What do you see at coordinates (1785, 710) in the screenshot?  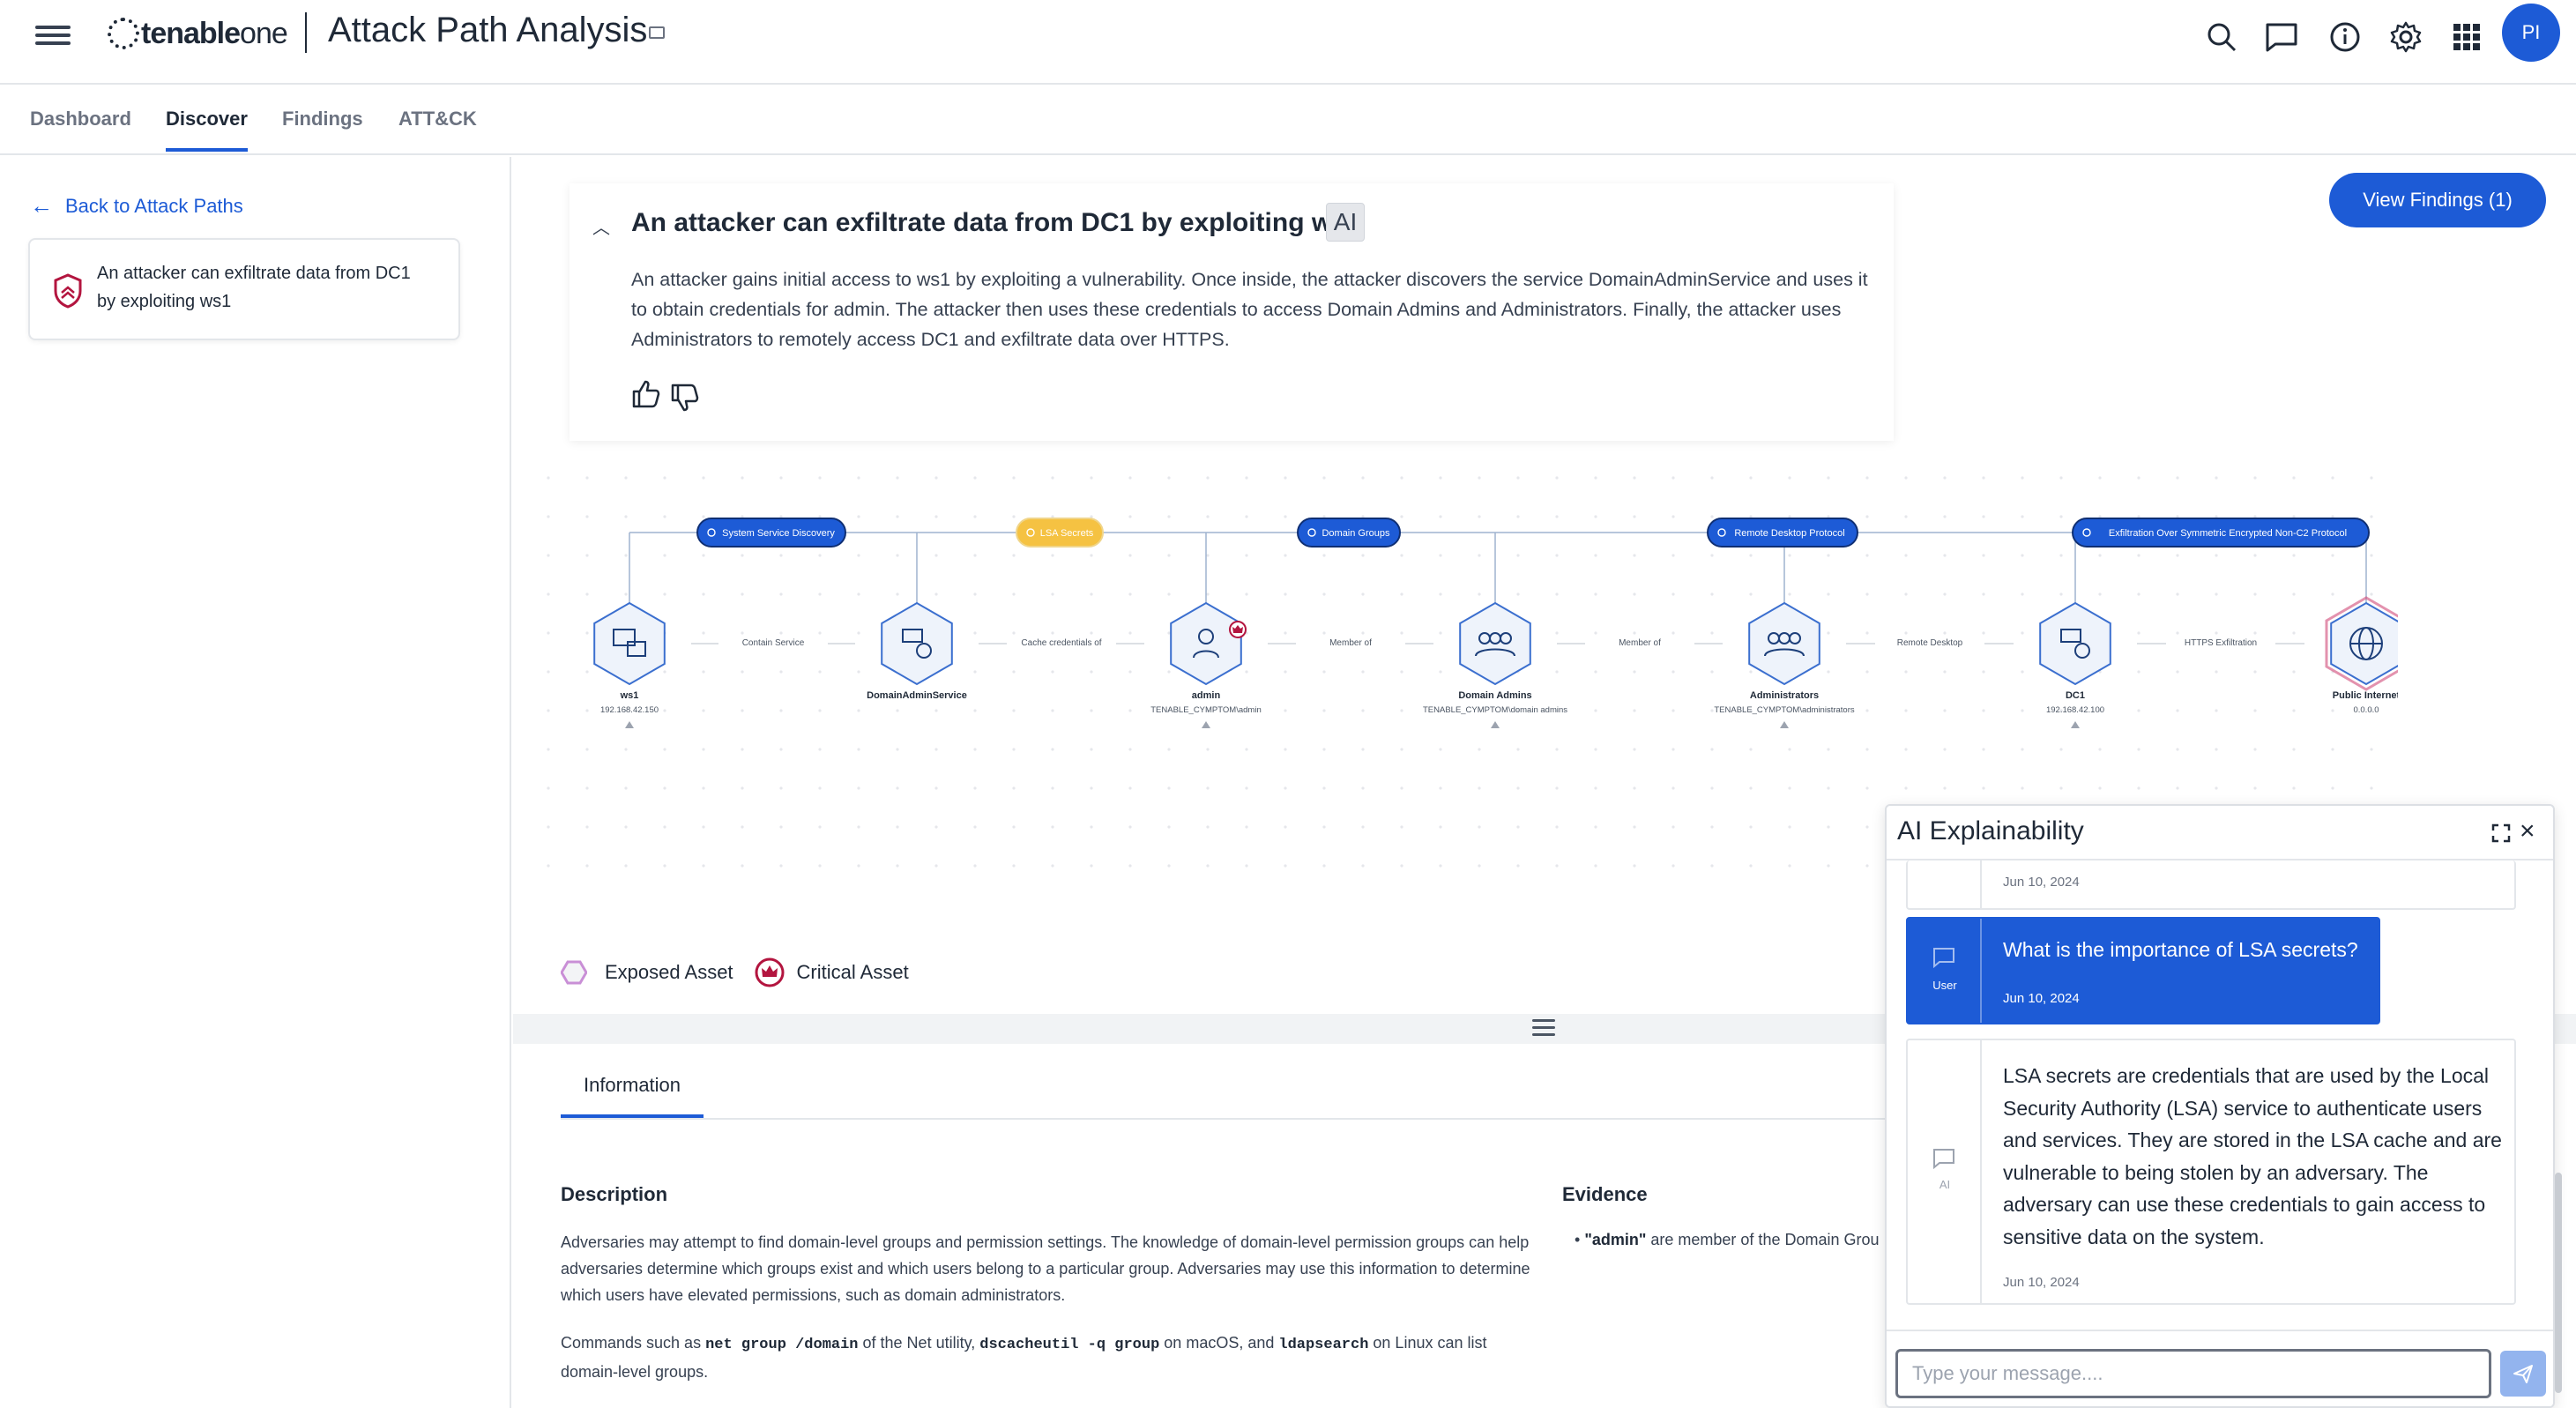 I see `node-subtitle-label: TENABLE_CYMPTOM\administrators` at bounding box center [1785, 710].